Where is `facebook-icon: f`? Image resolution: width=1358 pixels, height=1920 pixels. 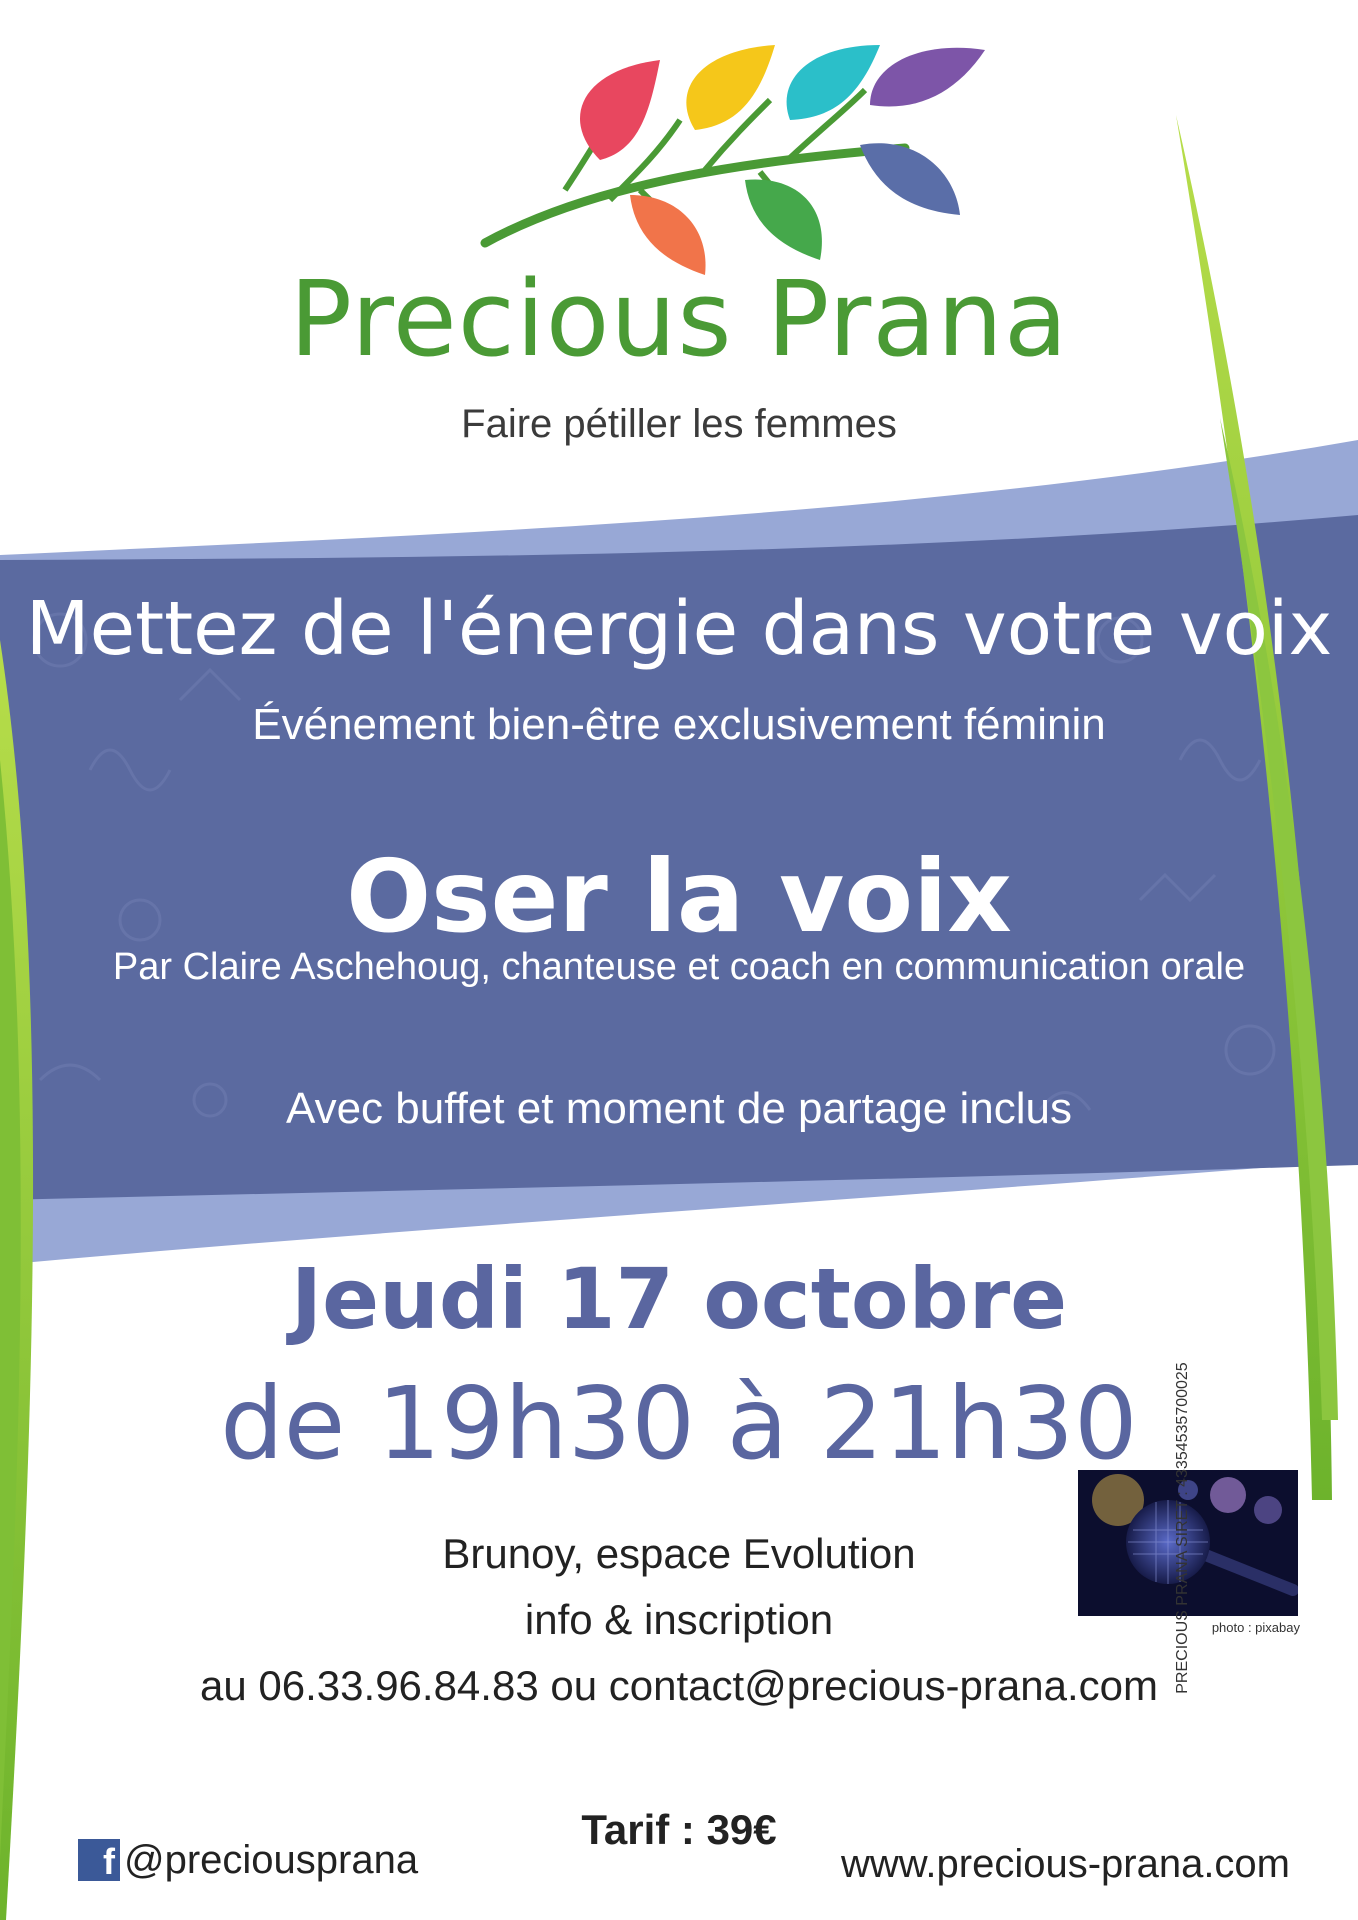 facebook-icon: f is located at coordinates (99, 1860).